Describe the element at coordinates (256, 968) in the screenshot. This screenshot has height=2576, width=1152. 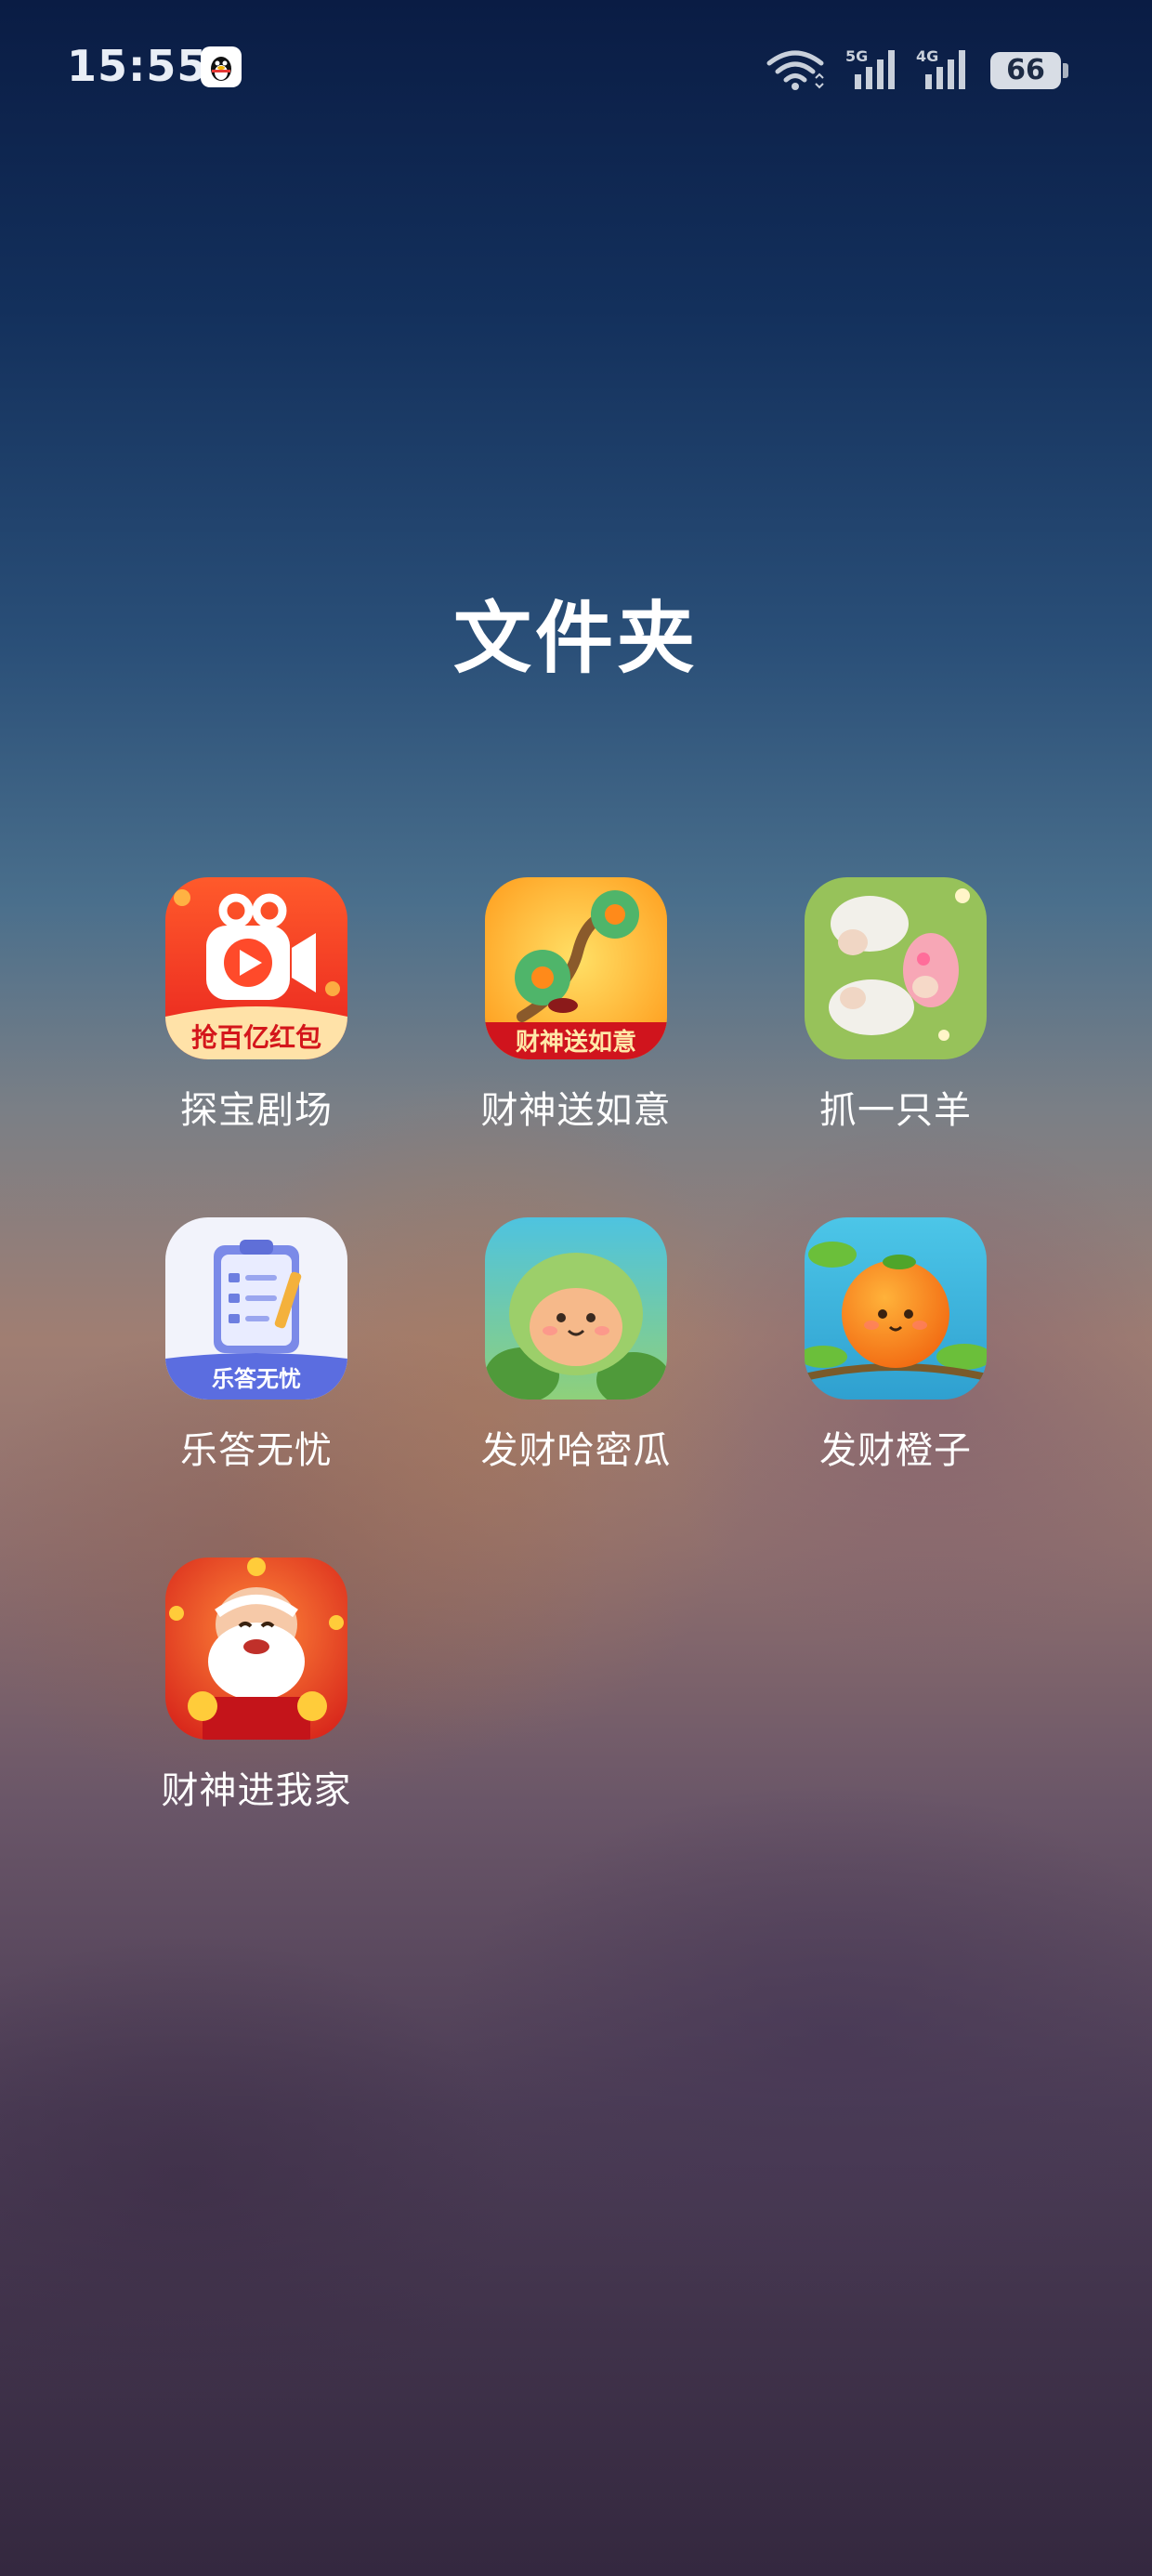
I see `video-camera-play-icon: 抢百亿红包` at that location.